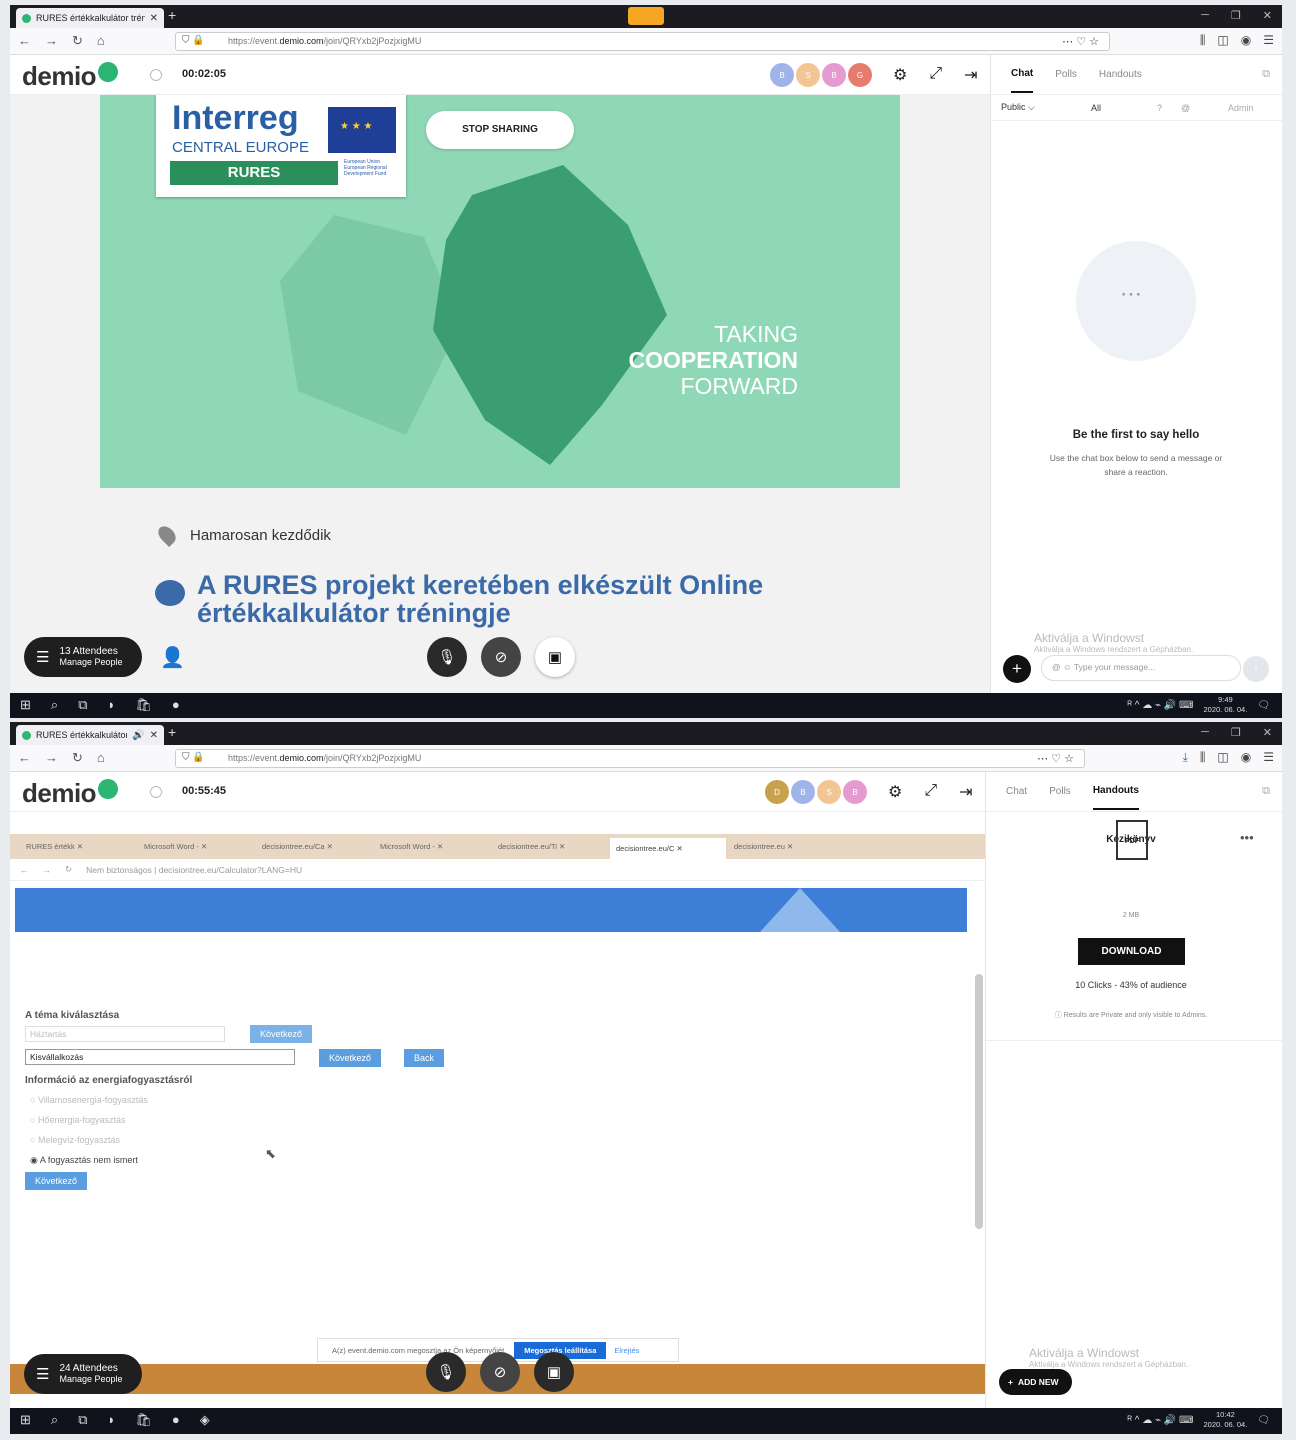 This screenshot has width=1296, height=1440. I want to click on browser-tab: RURES értékkalkulátor tréni 🔊 ✕, so click(90, 735).